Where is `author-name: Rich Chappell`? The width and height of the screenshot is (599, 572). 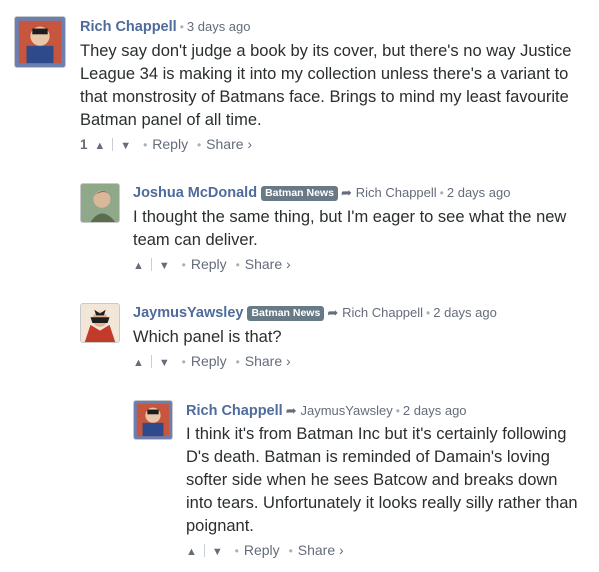
author-name: Rich Chappell is located at coordinates (234, 411).